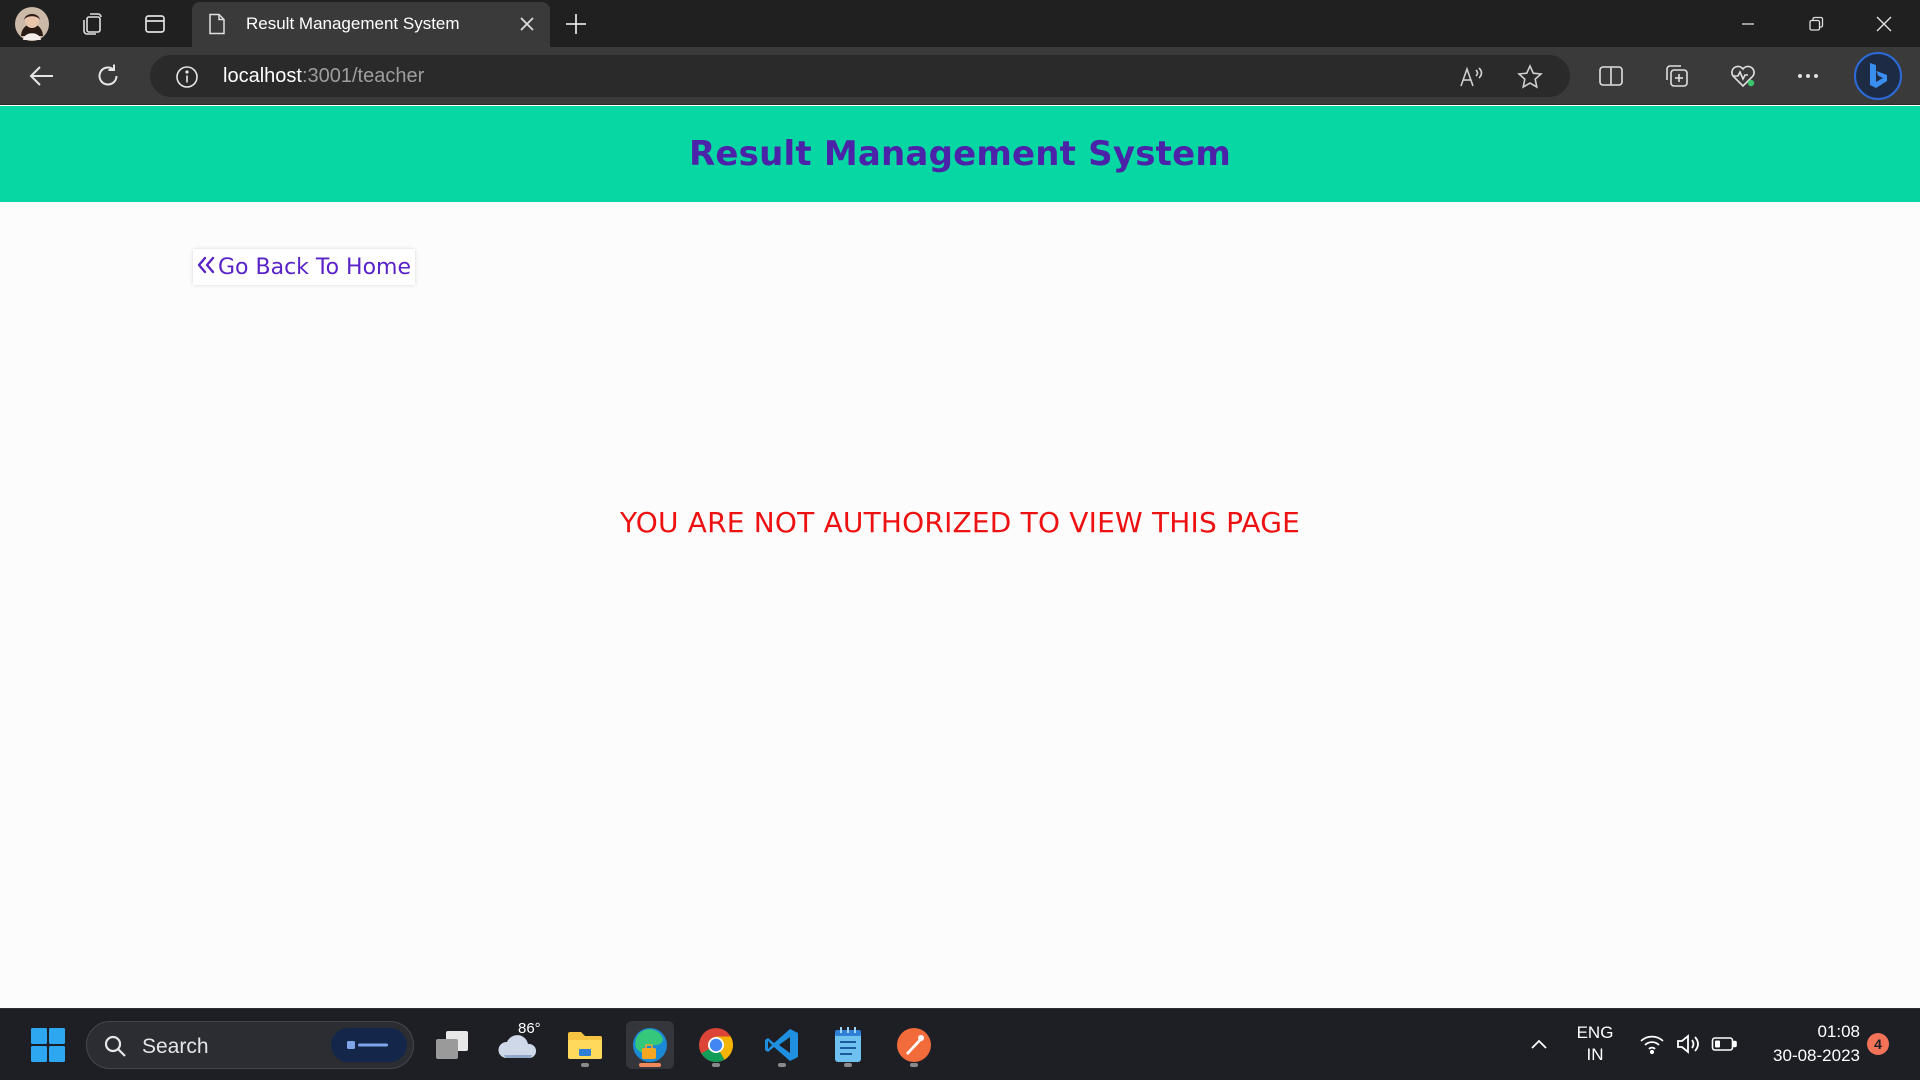  What do you see at coordinates (848, 1045) in the screenshot?
I see `notepad-icon` at bounding box center [848, 1045].